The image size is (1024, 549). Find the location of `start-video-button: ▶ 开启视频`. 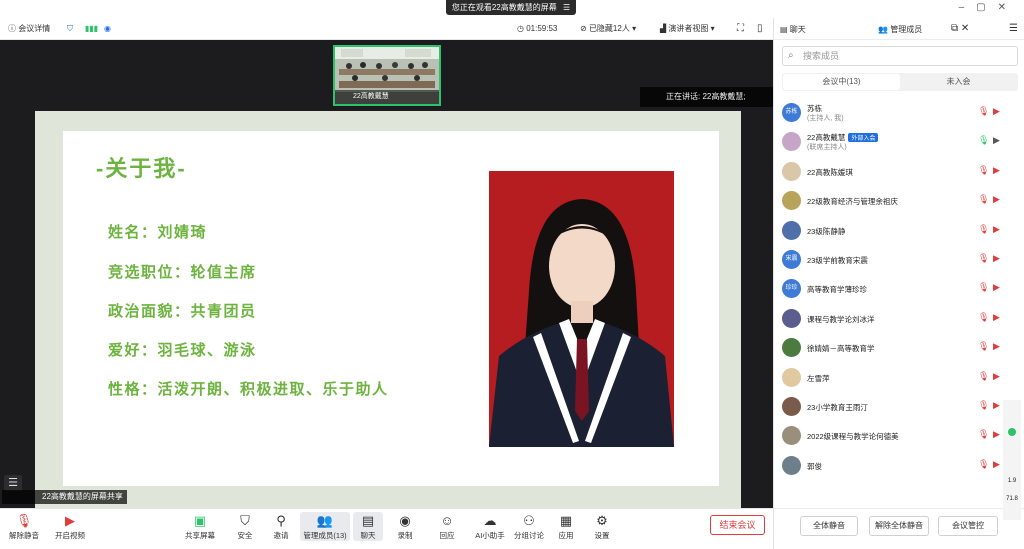

start-video-button: ▶ 开启视频 is located at coordinates (70, 526).